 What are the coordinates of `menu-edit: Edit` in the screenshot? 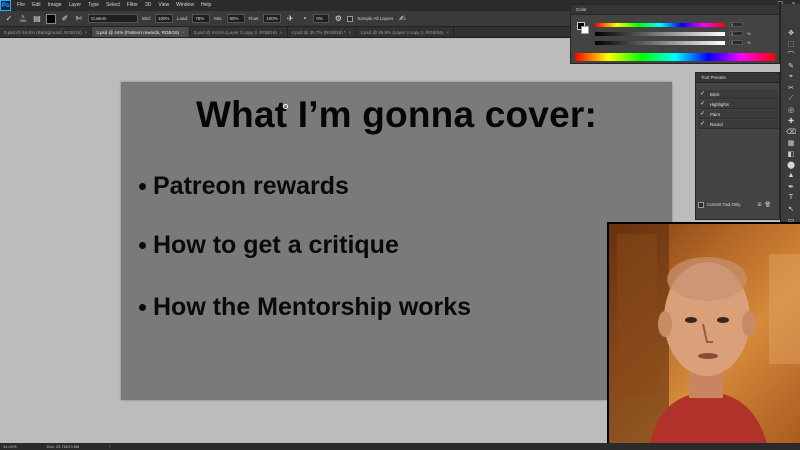 It's located at (36, 5).